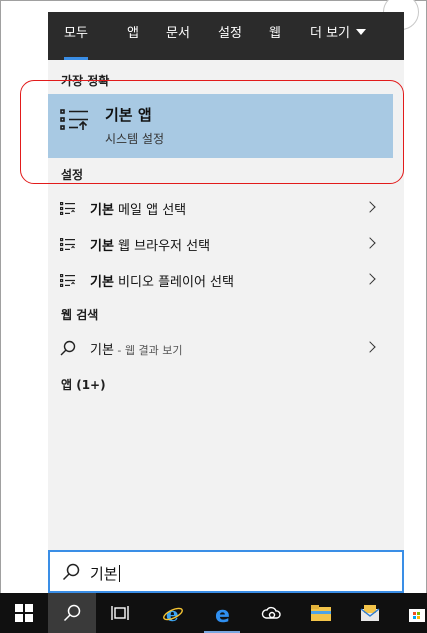 The image size is (427, 633). I want to click on item-label: 비디오 플레이어 선택, so click(173, 282).